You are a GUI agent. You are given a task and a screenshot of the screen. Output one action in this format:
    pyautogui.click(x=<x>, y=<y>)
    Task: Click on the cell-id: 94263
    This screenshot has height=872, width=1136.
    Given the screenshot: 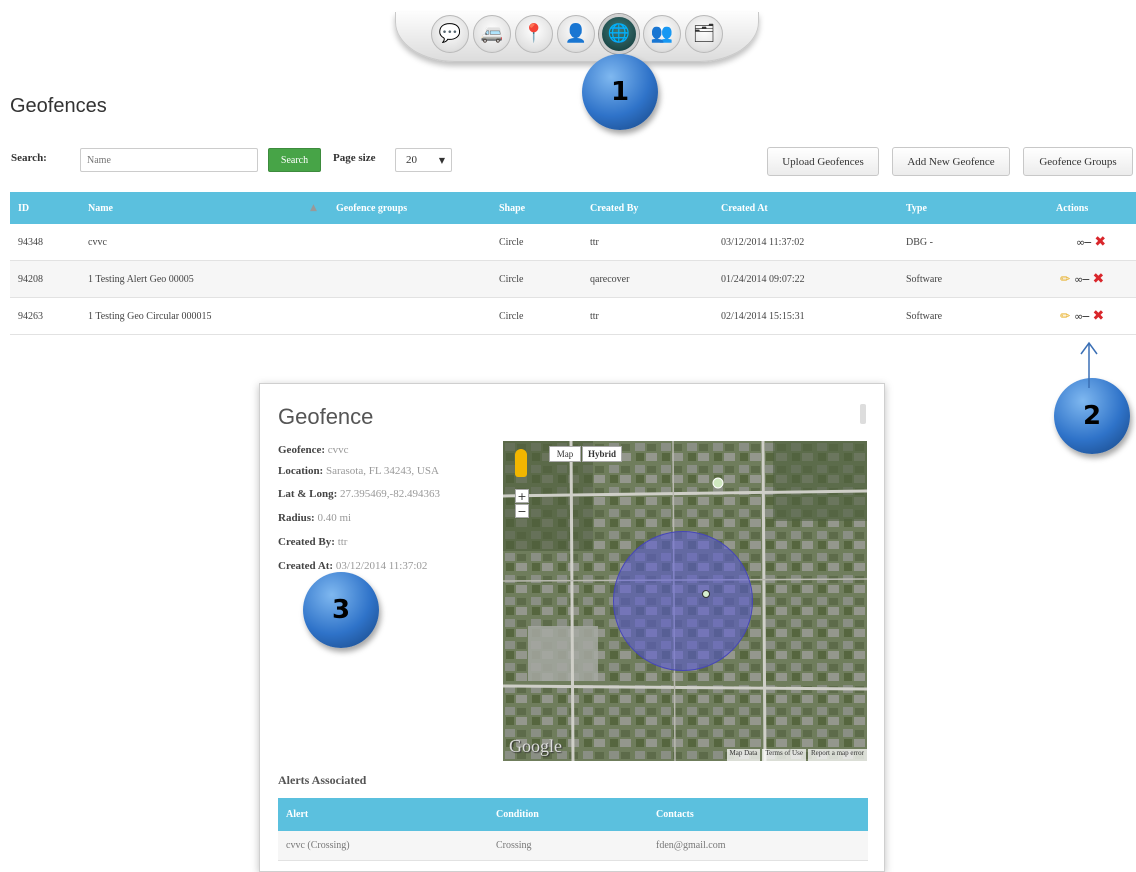 What is the action you would take?
    pyautogui.click(x=30, y=316)
    